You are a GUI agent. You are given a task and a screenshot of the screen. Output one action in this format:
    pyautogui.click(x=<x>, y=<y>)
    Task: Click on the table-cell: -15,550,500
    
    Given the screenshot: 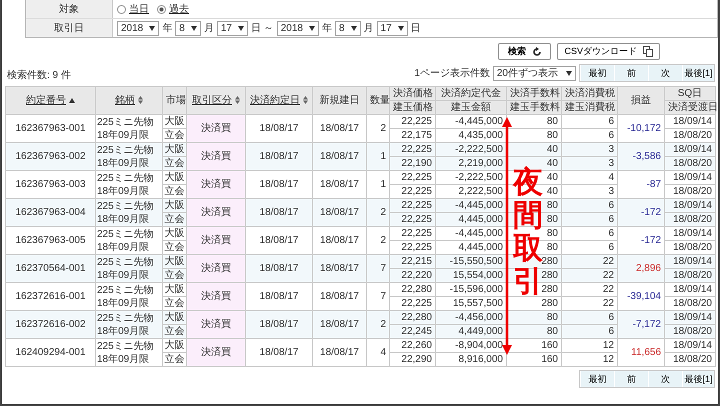 What is the action you would take?
    pyautogui.click(x=471, y=261)
    